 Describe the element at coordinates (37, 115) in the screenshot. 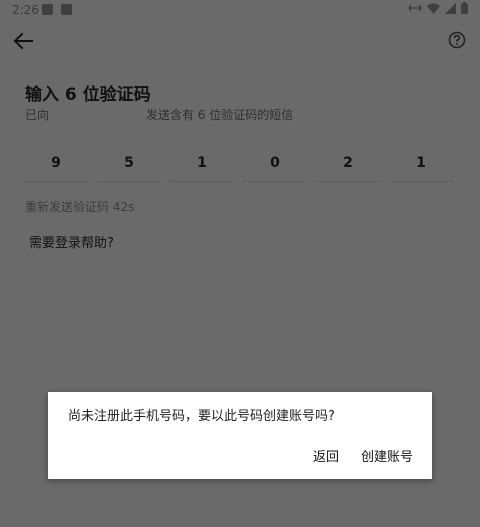

I see `sent-prefix: 已向` at that location.